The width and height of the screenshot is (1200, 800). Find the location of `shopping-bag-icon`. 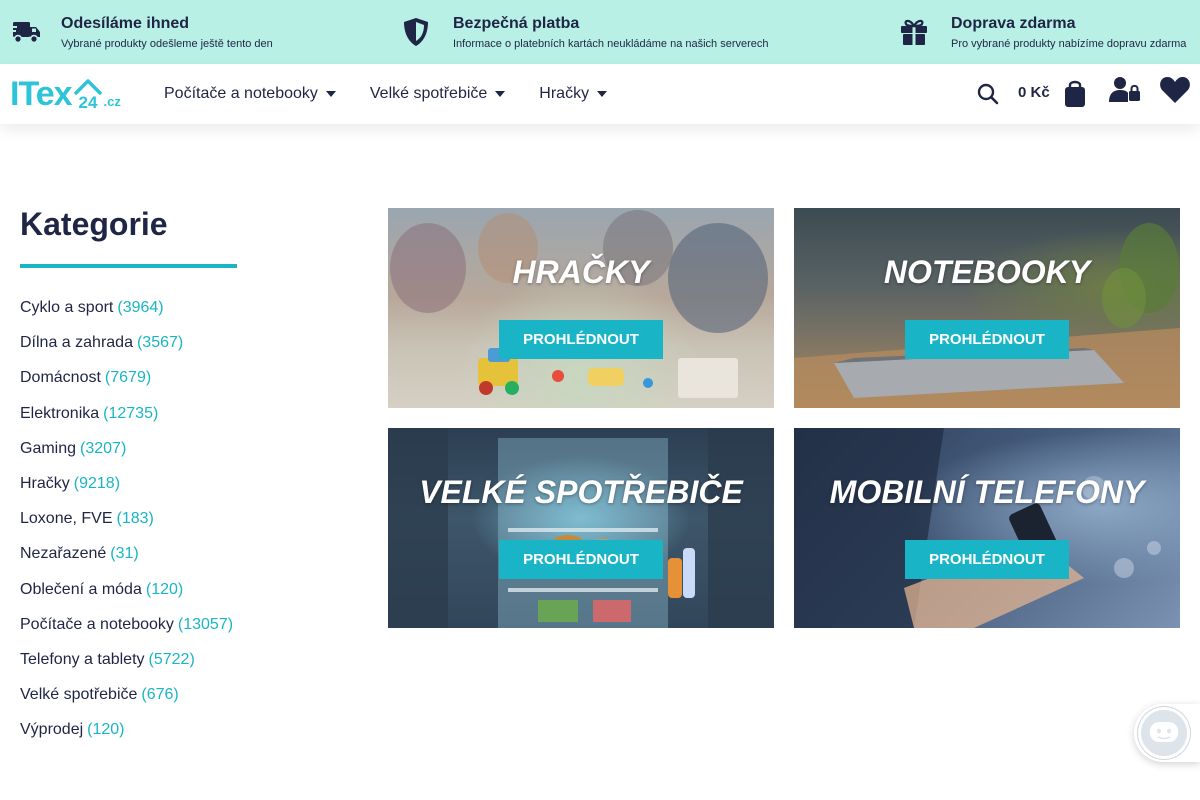

shopping-bag-icon is located at coordinates (1075, 93).